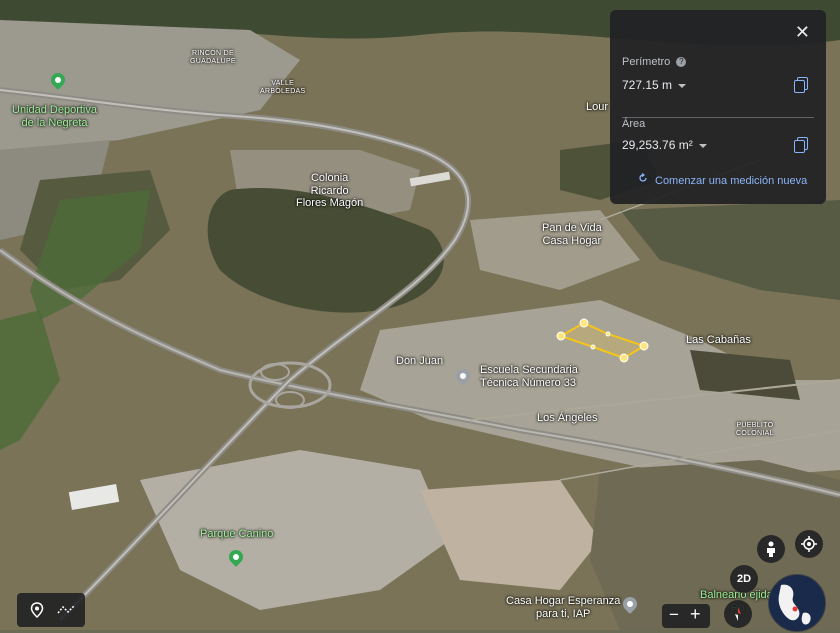 The image size is (840, 633). Describe the element at coordinates (681, 62) in the screenshot. I see `help-icon: ?` at that location.